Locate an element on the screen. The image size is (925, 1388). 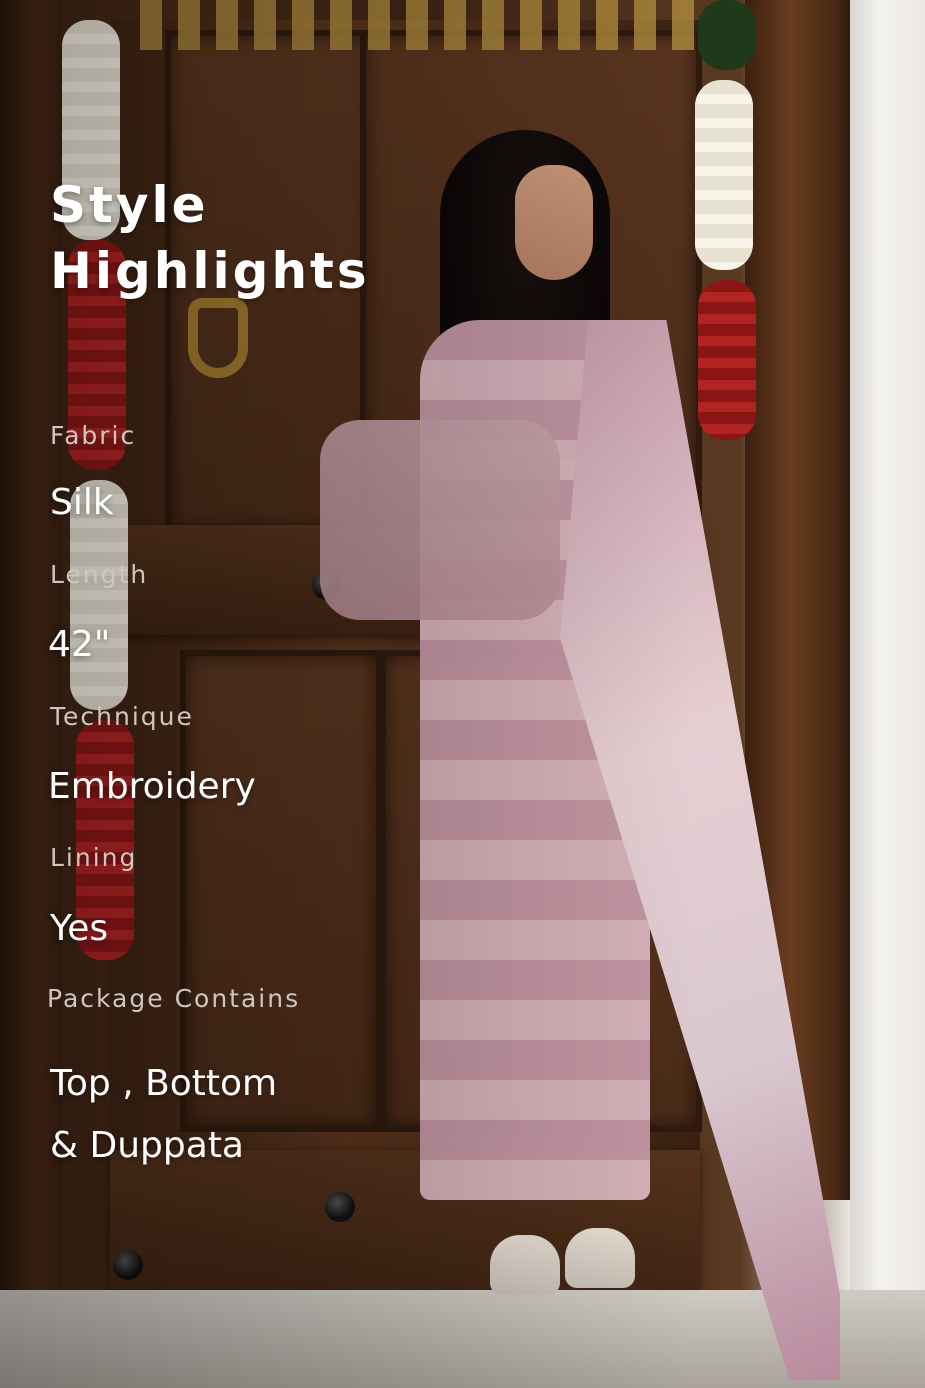
fabric-value: Silk is located at coordinates (82, 502).